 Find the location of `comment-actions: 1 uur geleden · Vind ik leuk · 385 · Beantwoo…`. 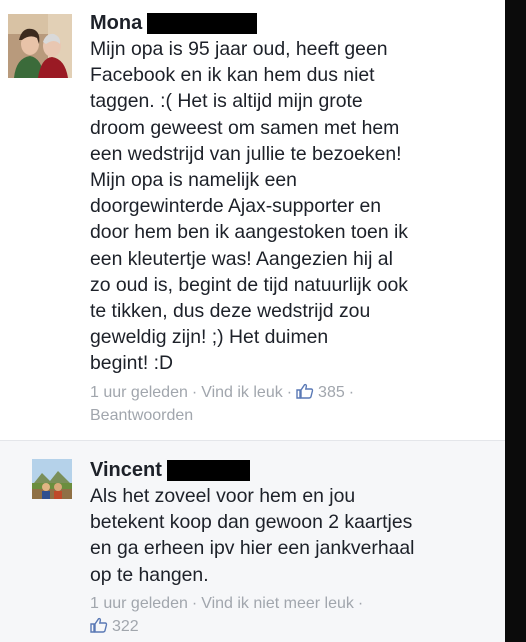

comment-actions: 1 uur geleden · Vind ik leuk · 385 · Beantwoo… is located at coordinates (292, 404).